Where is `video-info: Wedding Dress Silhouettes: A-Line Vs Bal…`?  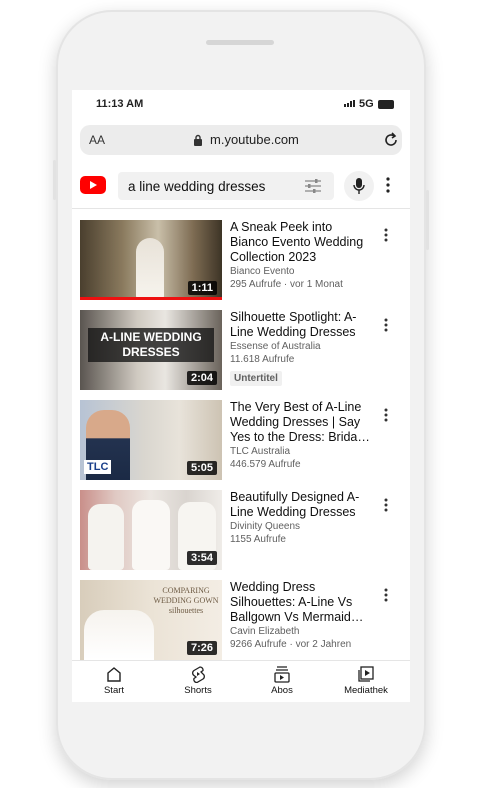 video-info: Wedding Dress Silhouettes: A-Line Vs Bal… is located at coordinates (300, 615).